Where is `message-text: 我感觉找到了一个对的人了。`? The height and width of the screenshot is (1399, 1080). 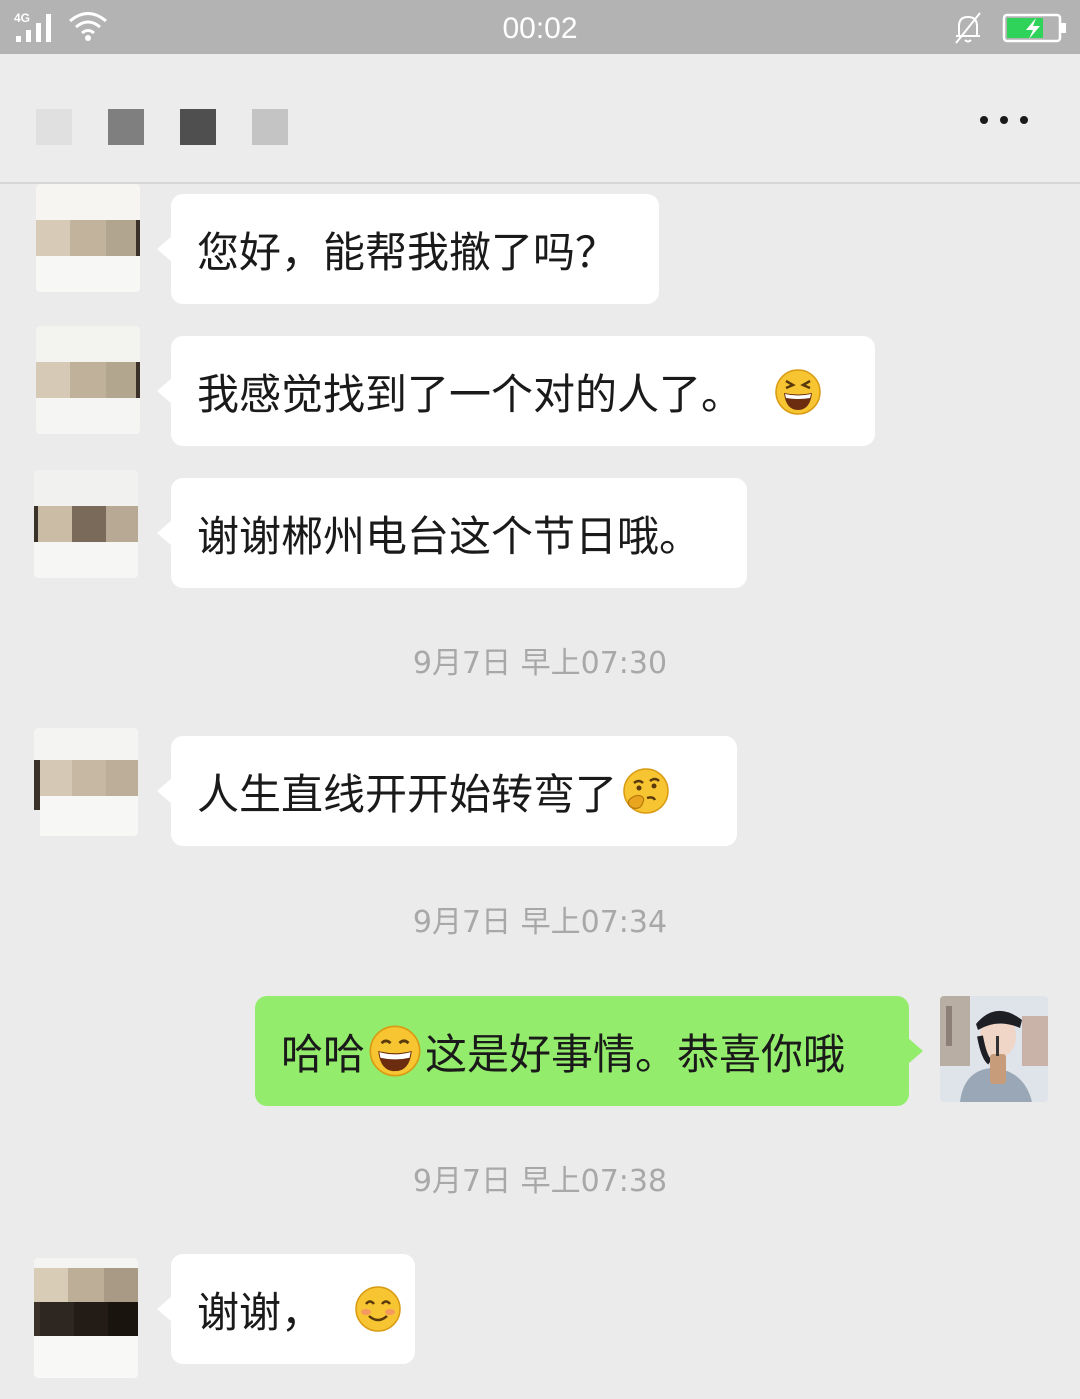 message-text: 我感觉找到了一个对的人了。 is located at coordinates (470, 394).